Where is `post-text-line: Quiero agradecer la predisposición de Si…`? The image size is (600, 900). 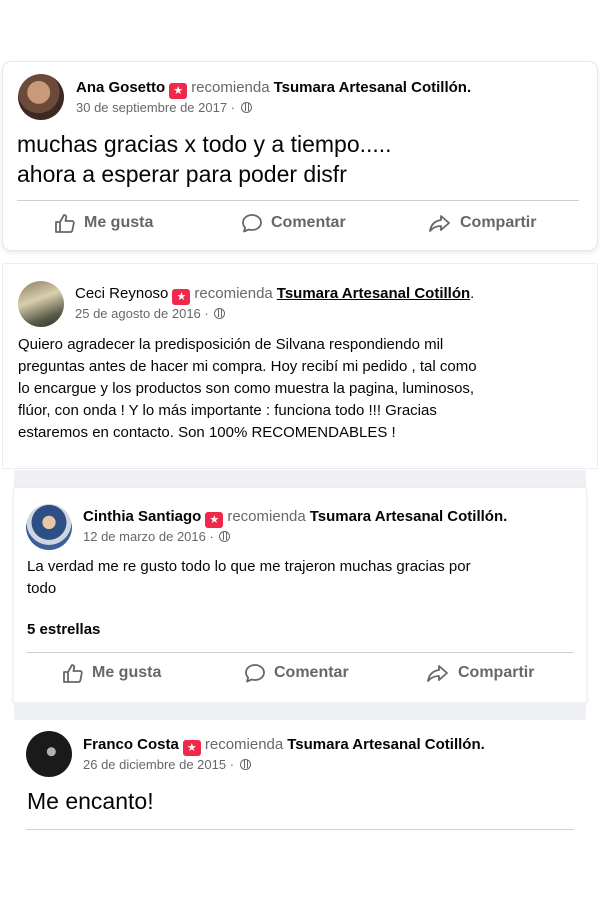
post-text-line: Quiero agradecer la predisposición de Si… is located at coordinates (231, 344).